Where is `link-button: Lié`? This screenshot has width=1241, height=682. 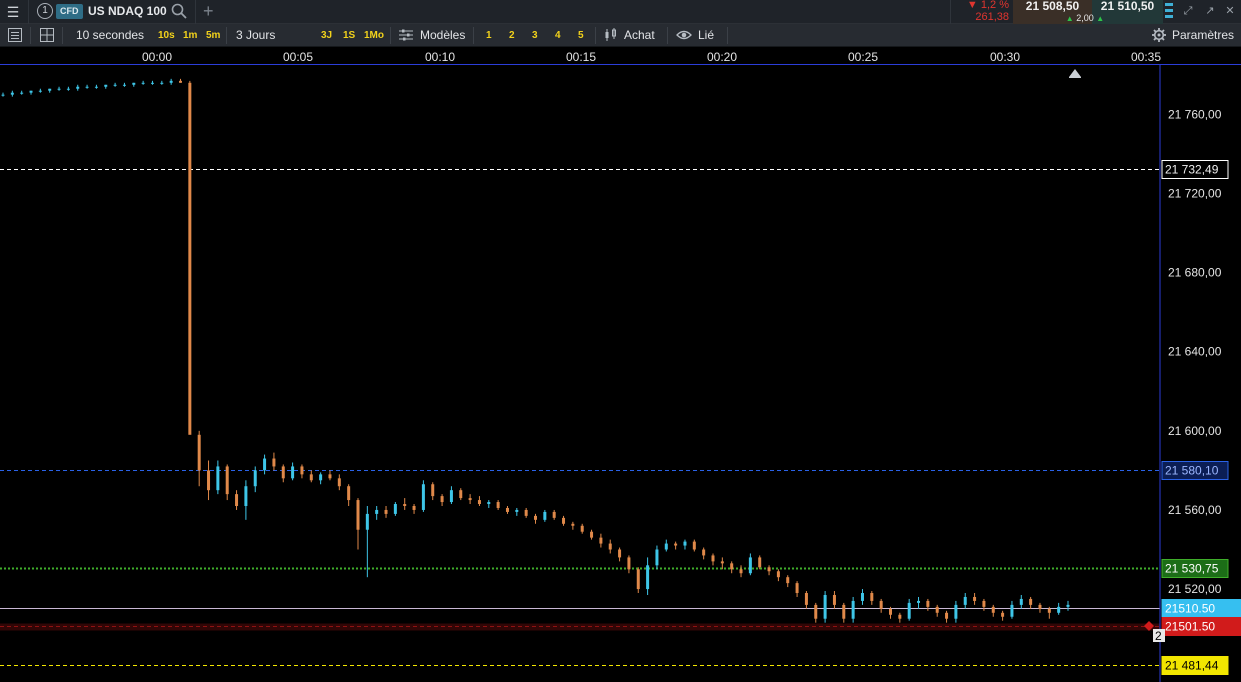
link-button: Lié is located at coordinates (706, 35).